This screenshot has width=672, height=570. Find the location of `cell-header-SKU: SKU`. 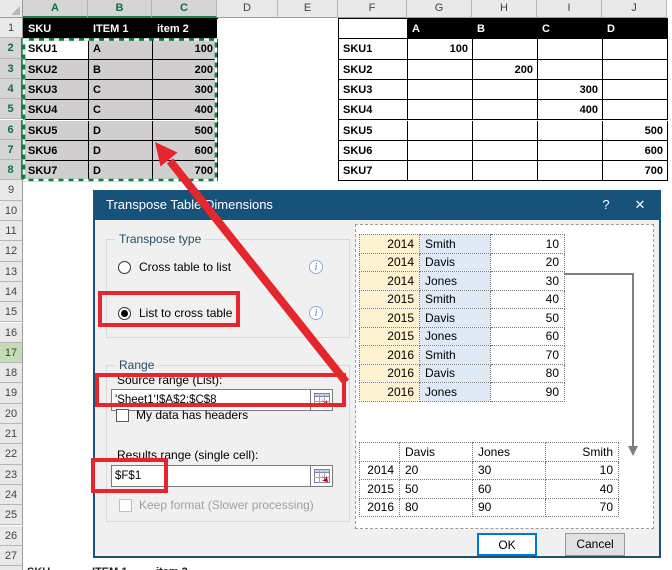

cell-header-SKU: SKU is located at coordinates (56, 29).